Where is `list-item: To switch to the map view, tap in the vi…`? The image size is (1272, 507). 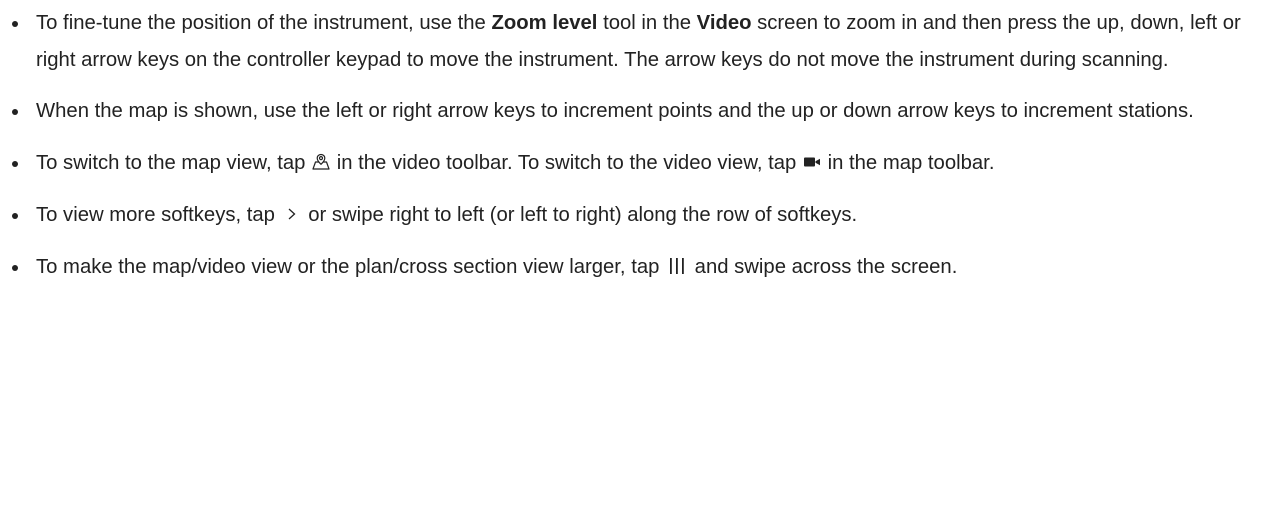
list-item: To switch to the map view, tap in the vi… is located at coordinates (636, 163).